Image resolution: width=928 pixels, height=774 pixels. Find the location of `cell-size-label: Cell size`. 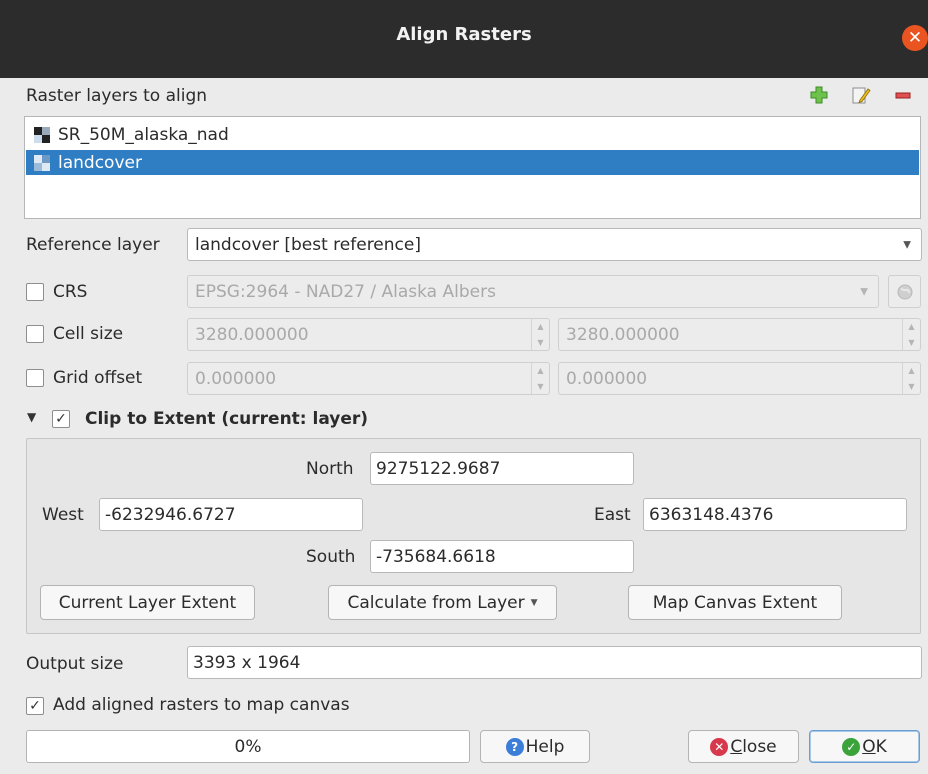

cell-size-label: Cell size is located at coordinates (88, 334).